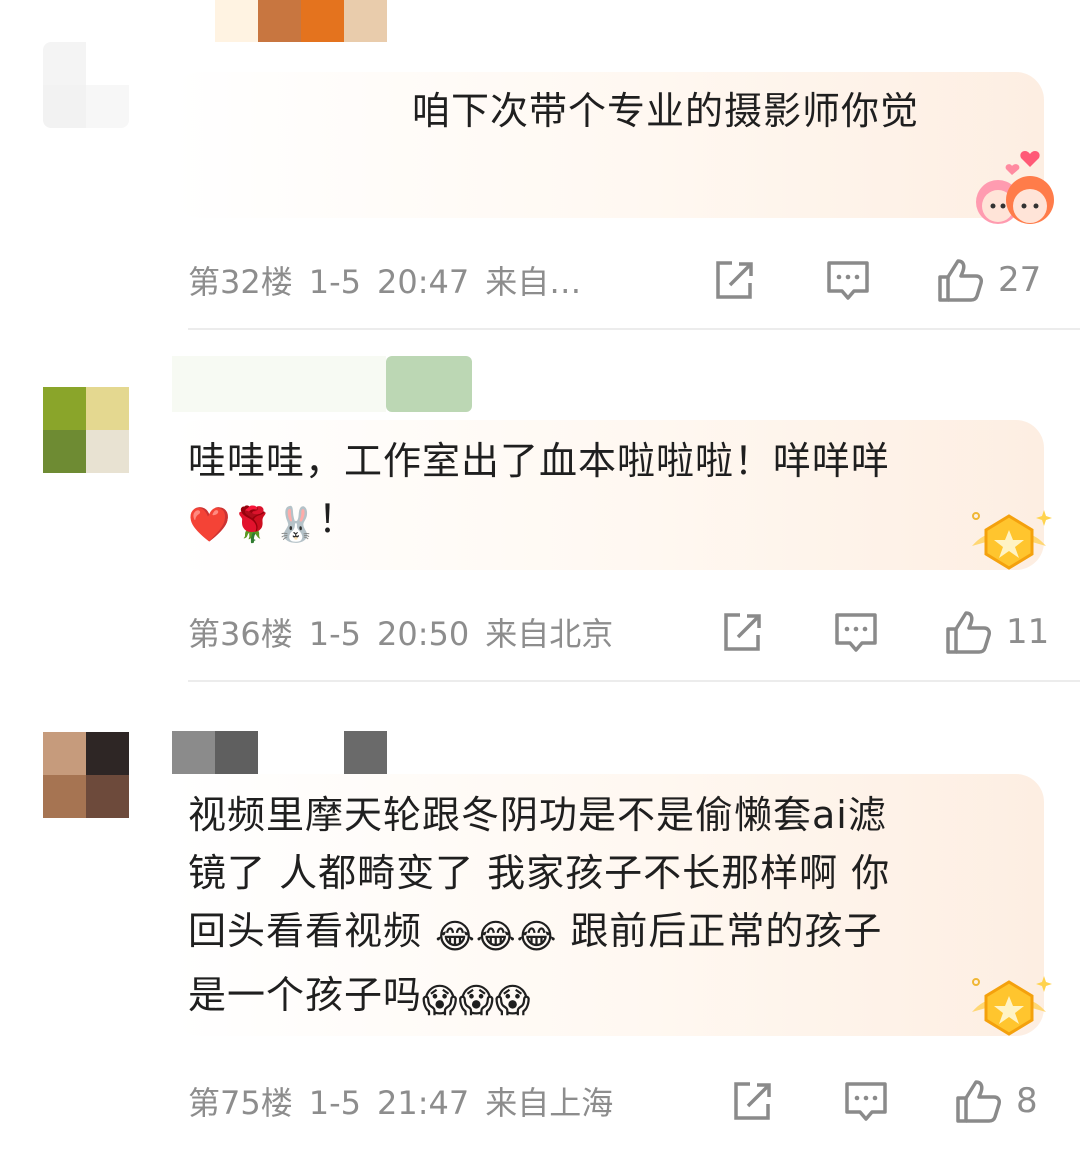 The image size is (1080, 1149). I want to click on comment-meta: 第36楼 1-5 20:50 来自北京 11, so click(618, 632).